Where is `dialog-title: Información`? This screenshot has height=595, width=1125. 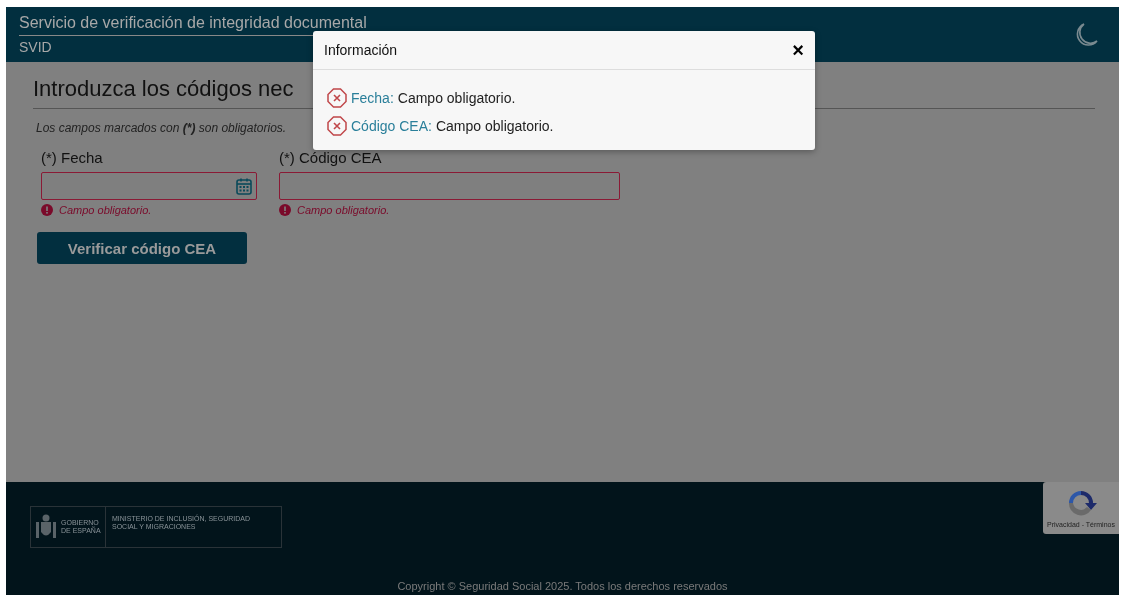
dialog-title: Información is located at coordinates (361, 50).